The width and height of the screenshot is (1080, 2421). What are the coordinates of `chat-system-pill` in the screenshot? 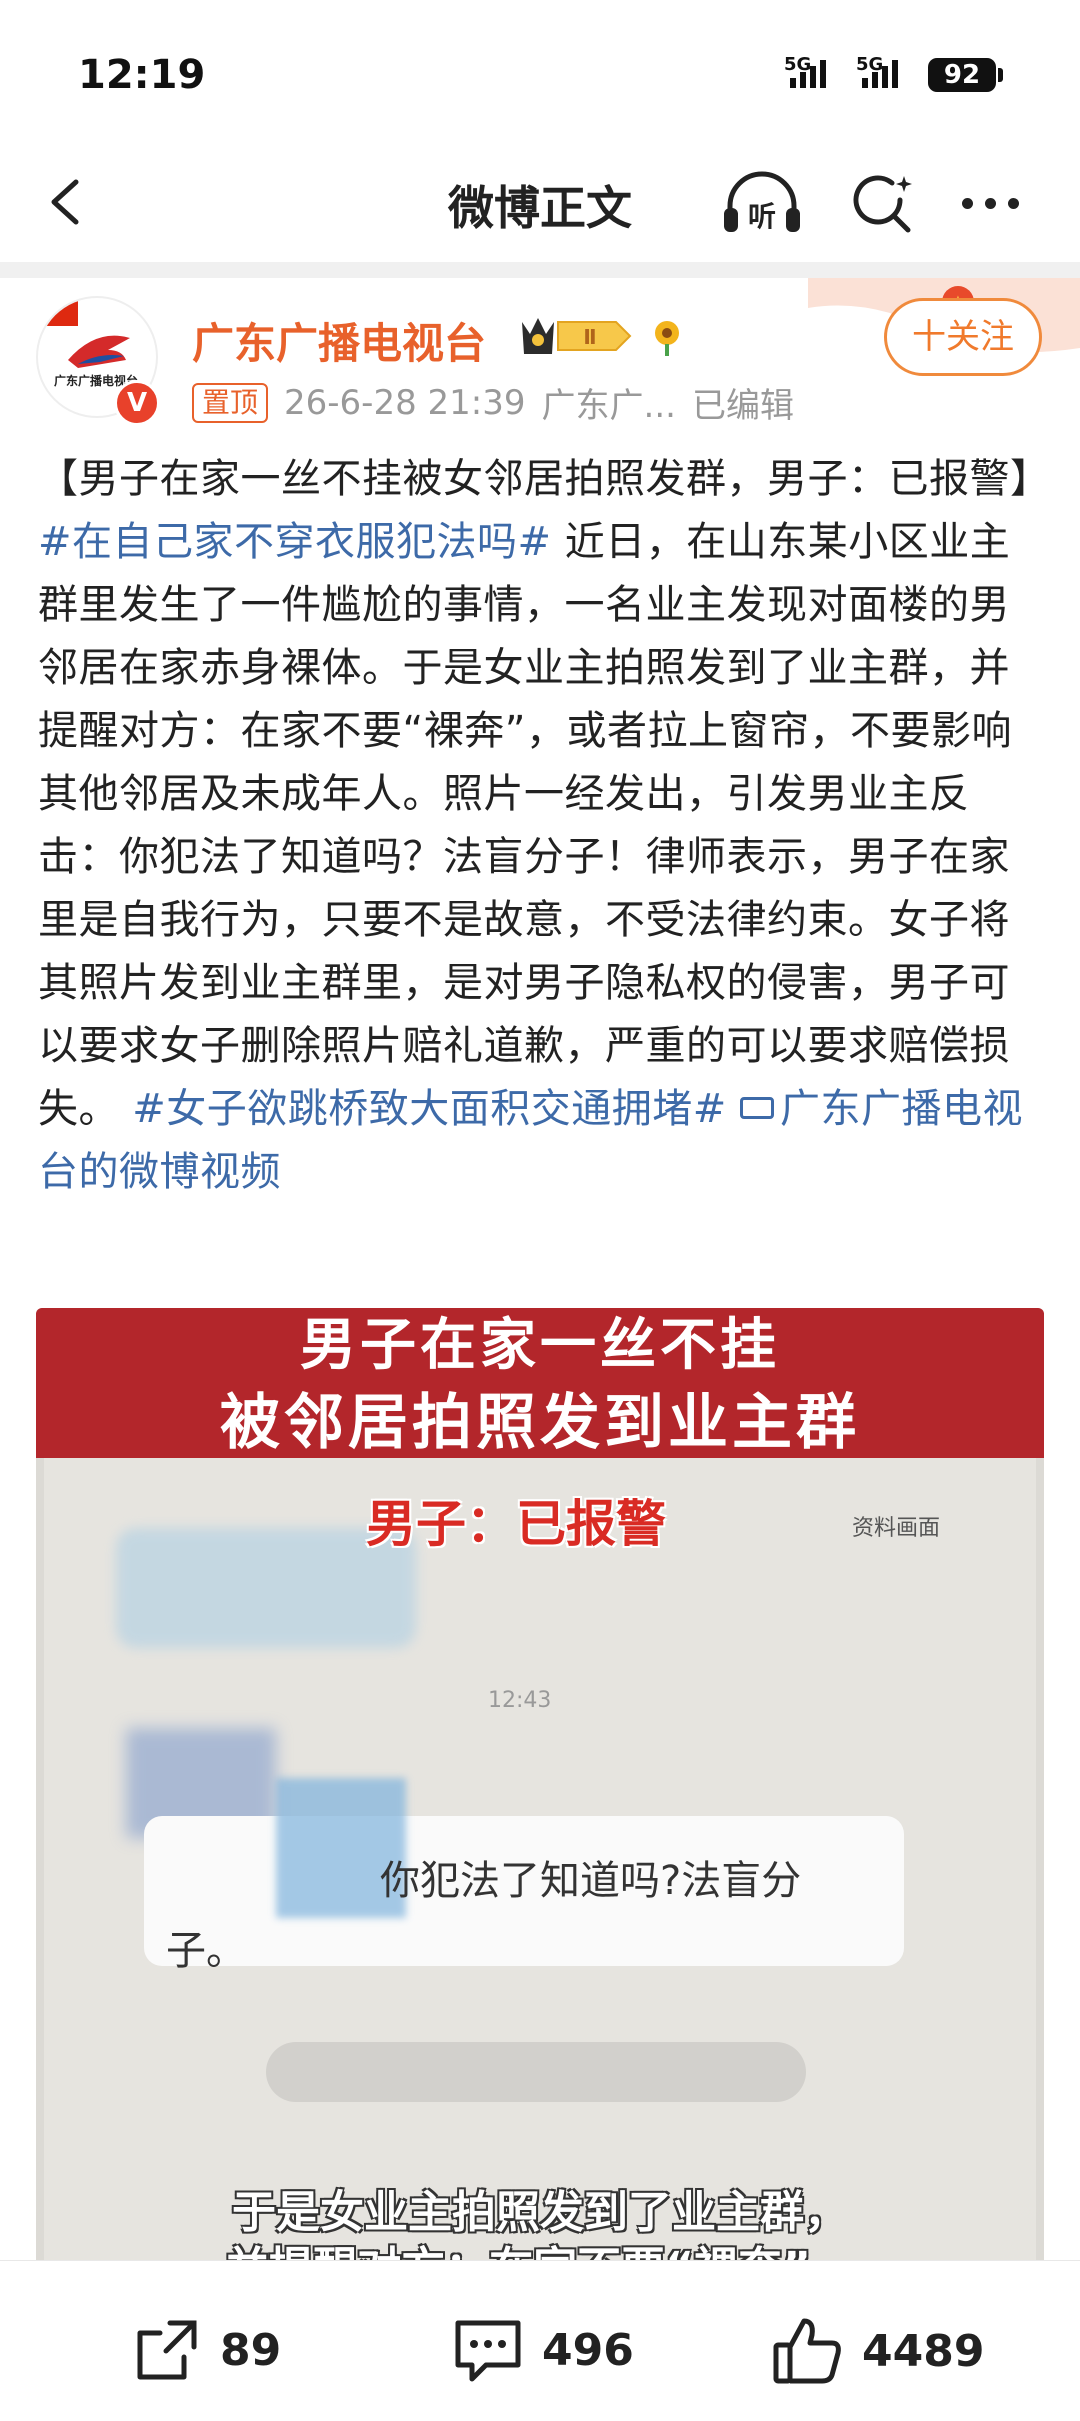 It's located at (536, 2072).